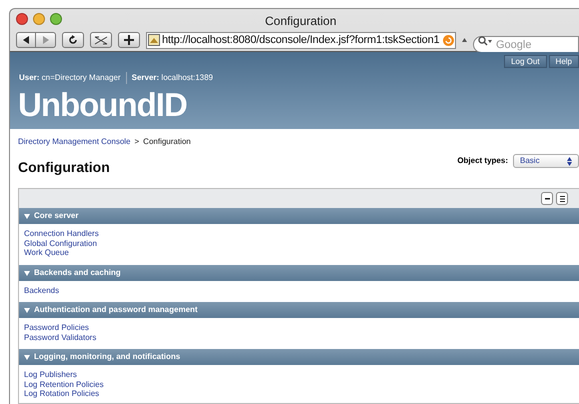 The height and width of the screenshot is (404, 579). I want to click on collapse-all-button, so click(547, 198).